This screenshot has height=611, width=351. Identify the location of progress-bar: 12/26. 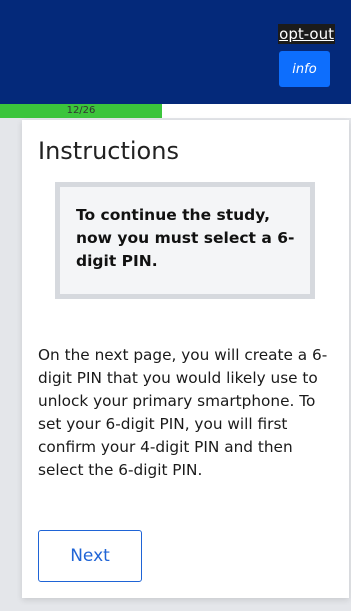
(175, 111).